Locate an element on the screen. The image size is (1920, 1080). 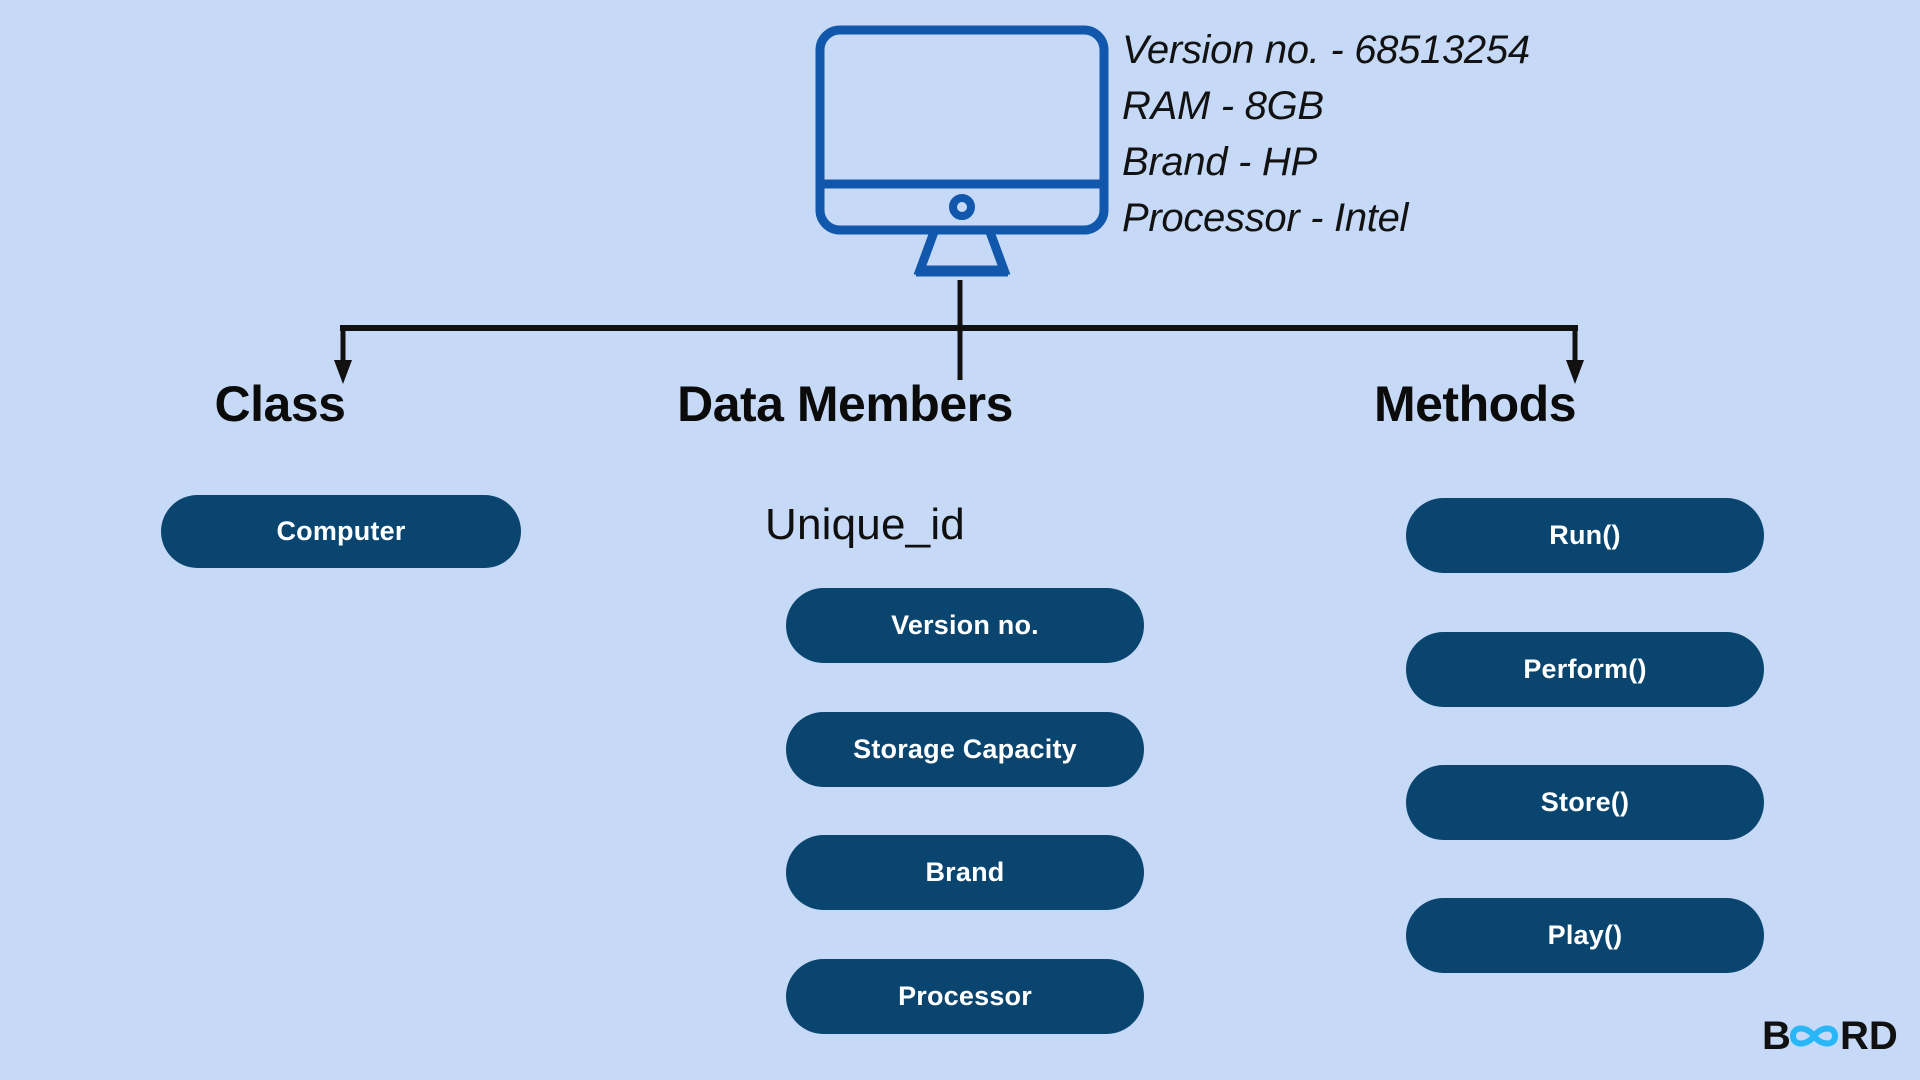
logo-text-right: RD is located at coordinates (1869, 1036).